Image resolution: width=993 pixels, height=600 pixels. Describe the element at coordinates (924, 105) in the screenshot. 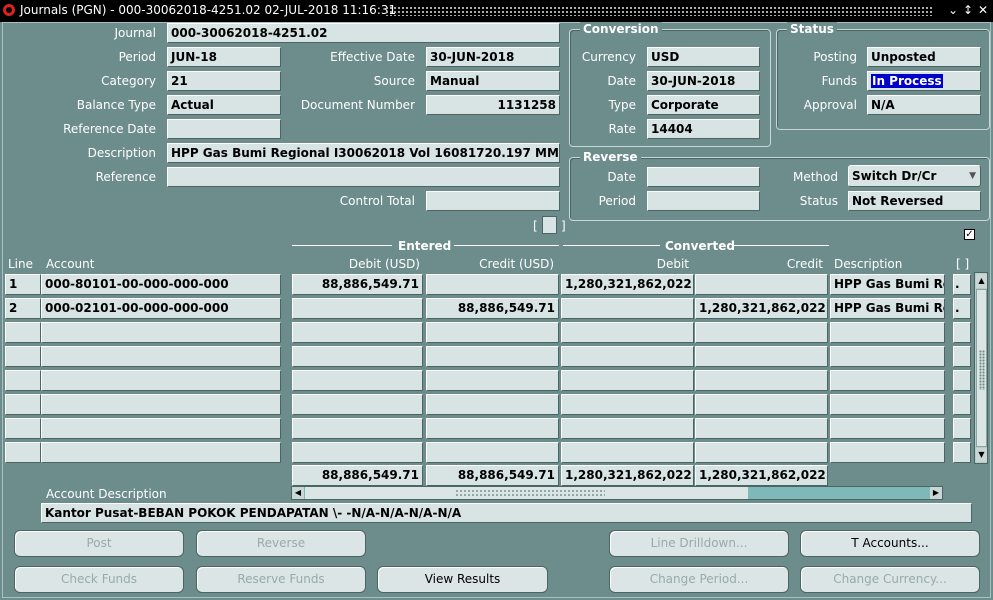

I see `approval-field: N/A` at that location.